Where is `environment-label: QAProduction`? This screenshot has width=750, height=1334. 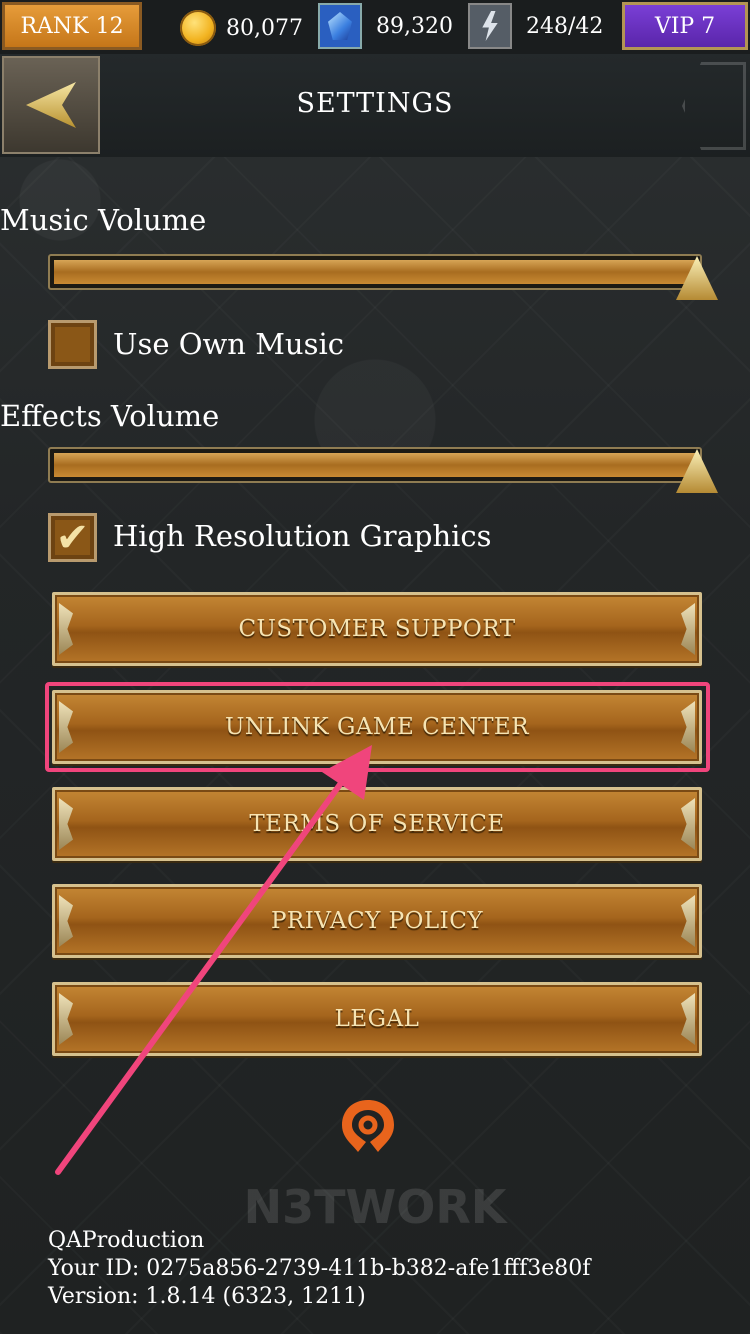 environment-label: QAProduction is located at coordinates (126, 1240).